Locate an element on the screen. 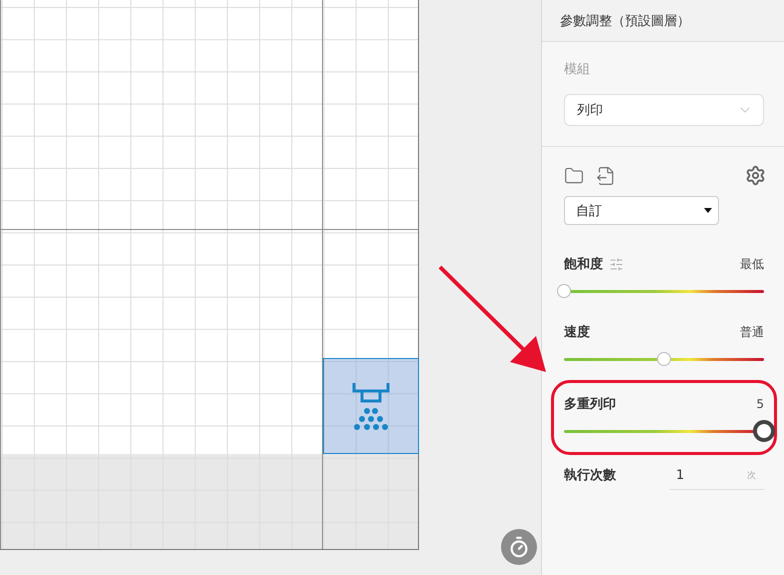  stopwatch-icon is located at coordinates (519, 547).